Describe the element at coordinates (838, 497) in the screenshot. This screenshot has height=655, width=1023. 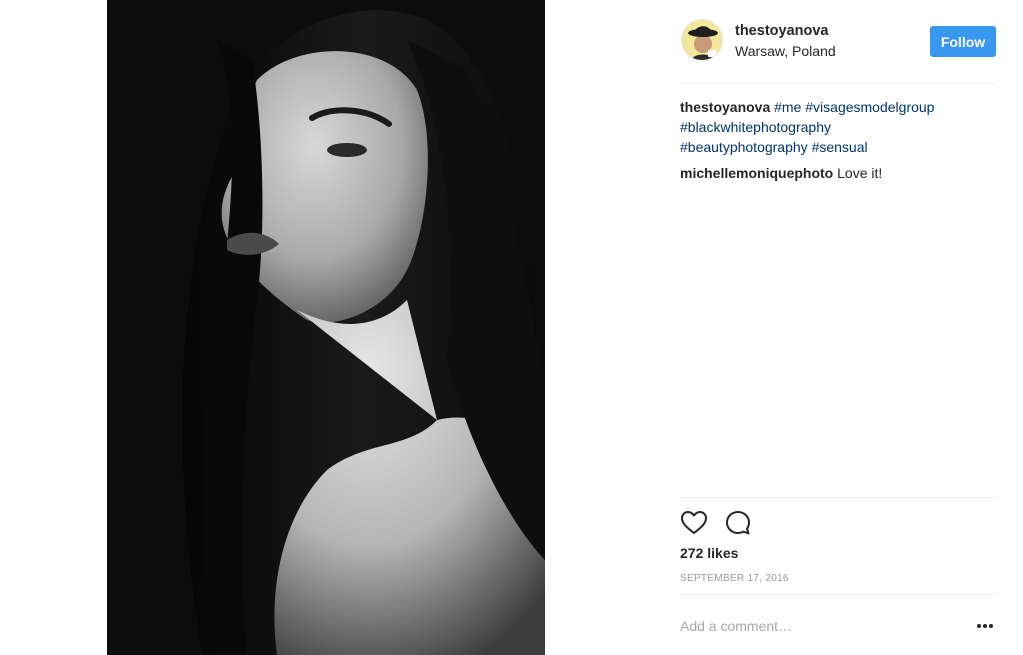
I see `actions-divider` at that location.